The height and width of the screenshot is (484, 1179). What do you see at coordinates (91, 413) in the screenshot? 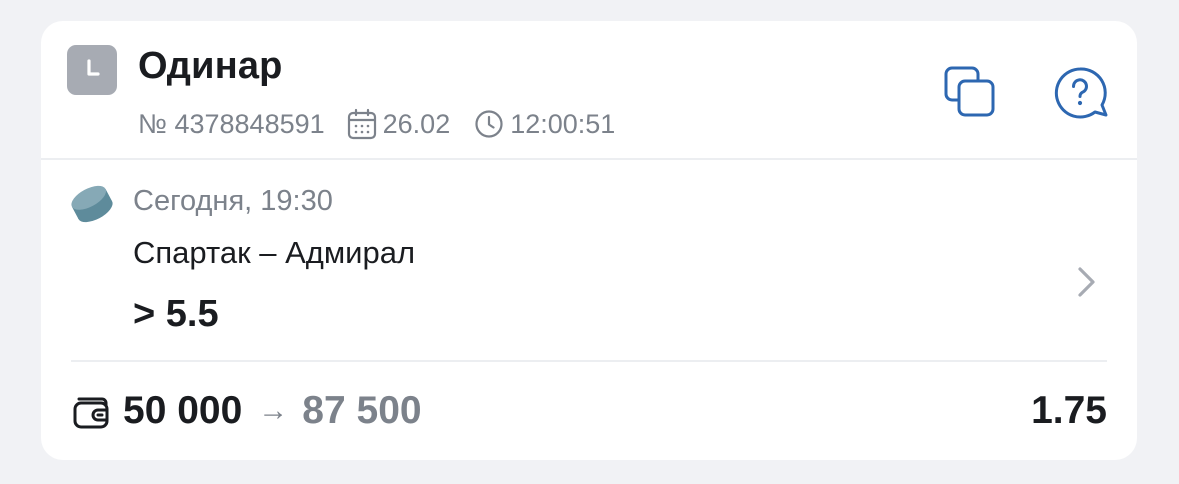
I see `wallet-icon` at bounding box center [91, 413].